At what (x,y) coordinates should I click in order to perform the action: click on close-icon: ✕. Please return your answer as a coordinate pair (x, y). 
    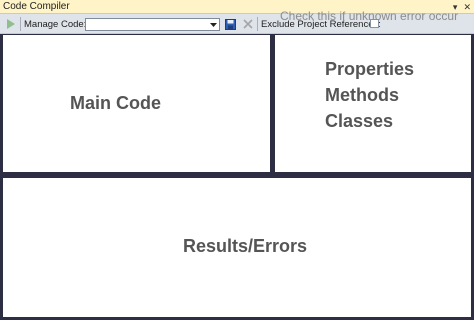
    Looking at the image, I should click on (467, 7).